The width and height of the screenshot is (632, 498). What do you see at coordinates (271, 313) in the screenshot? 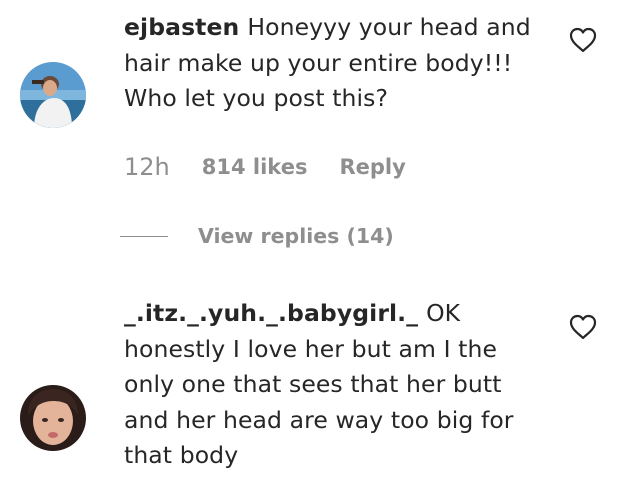
I see `comment-username: _.itz._.yuh._.babygirl._` at bounding box center [271, 313].